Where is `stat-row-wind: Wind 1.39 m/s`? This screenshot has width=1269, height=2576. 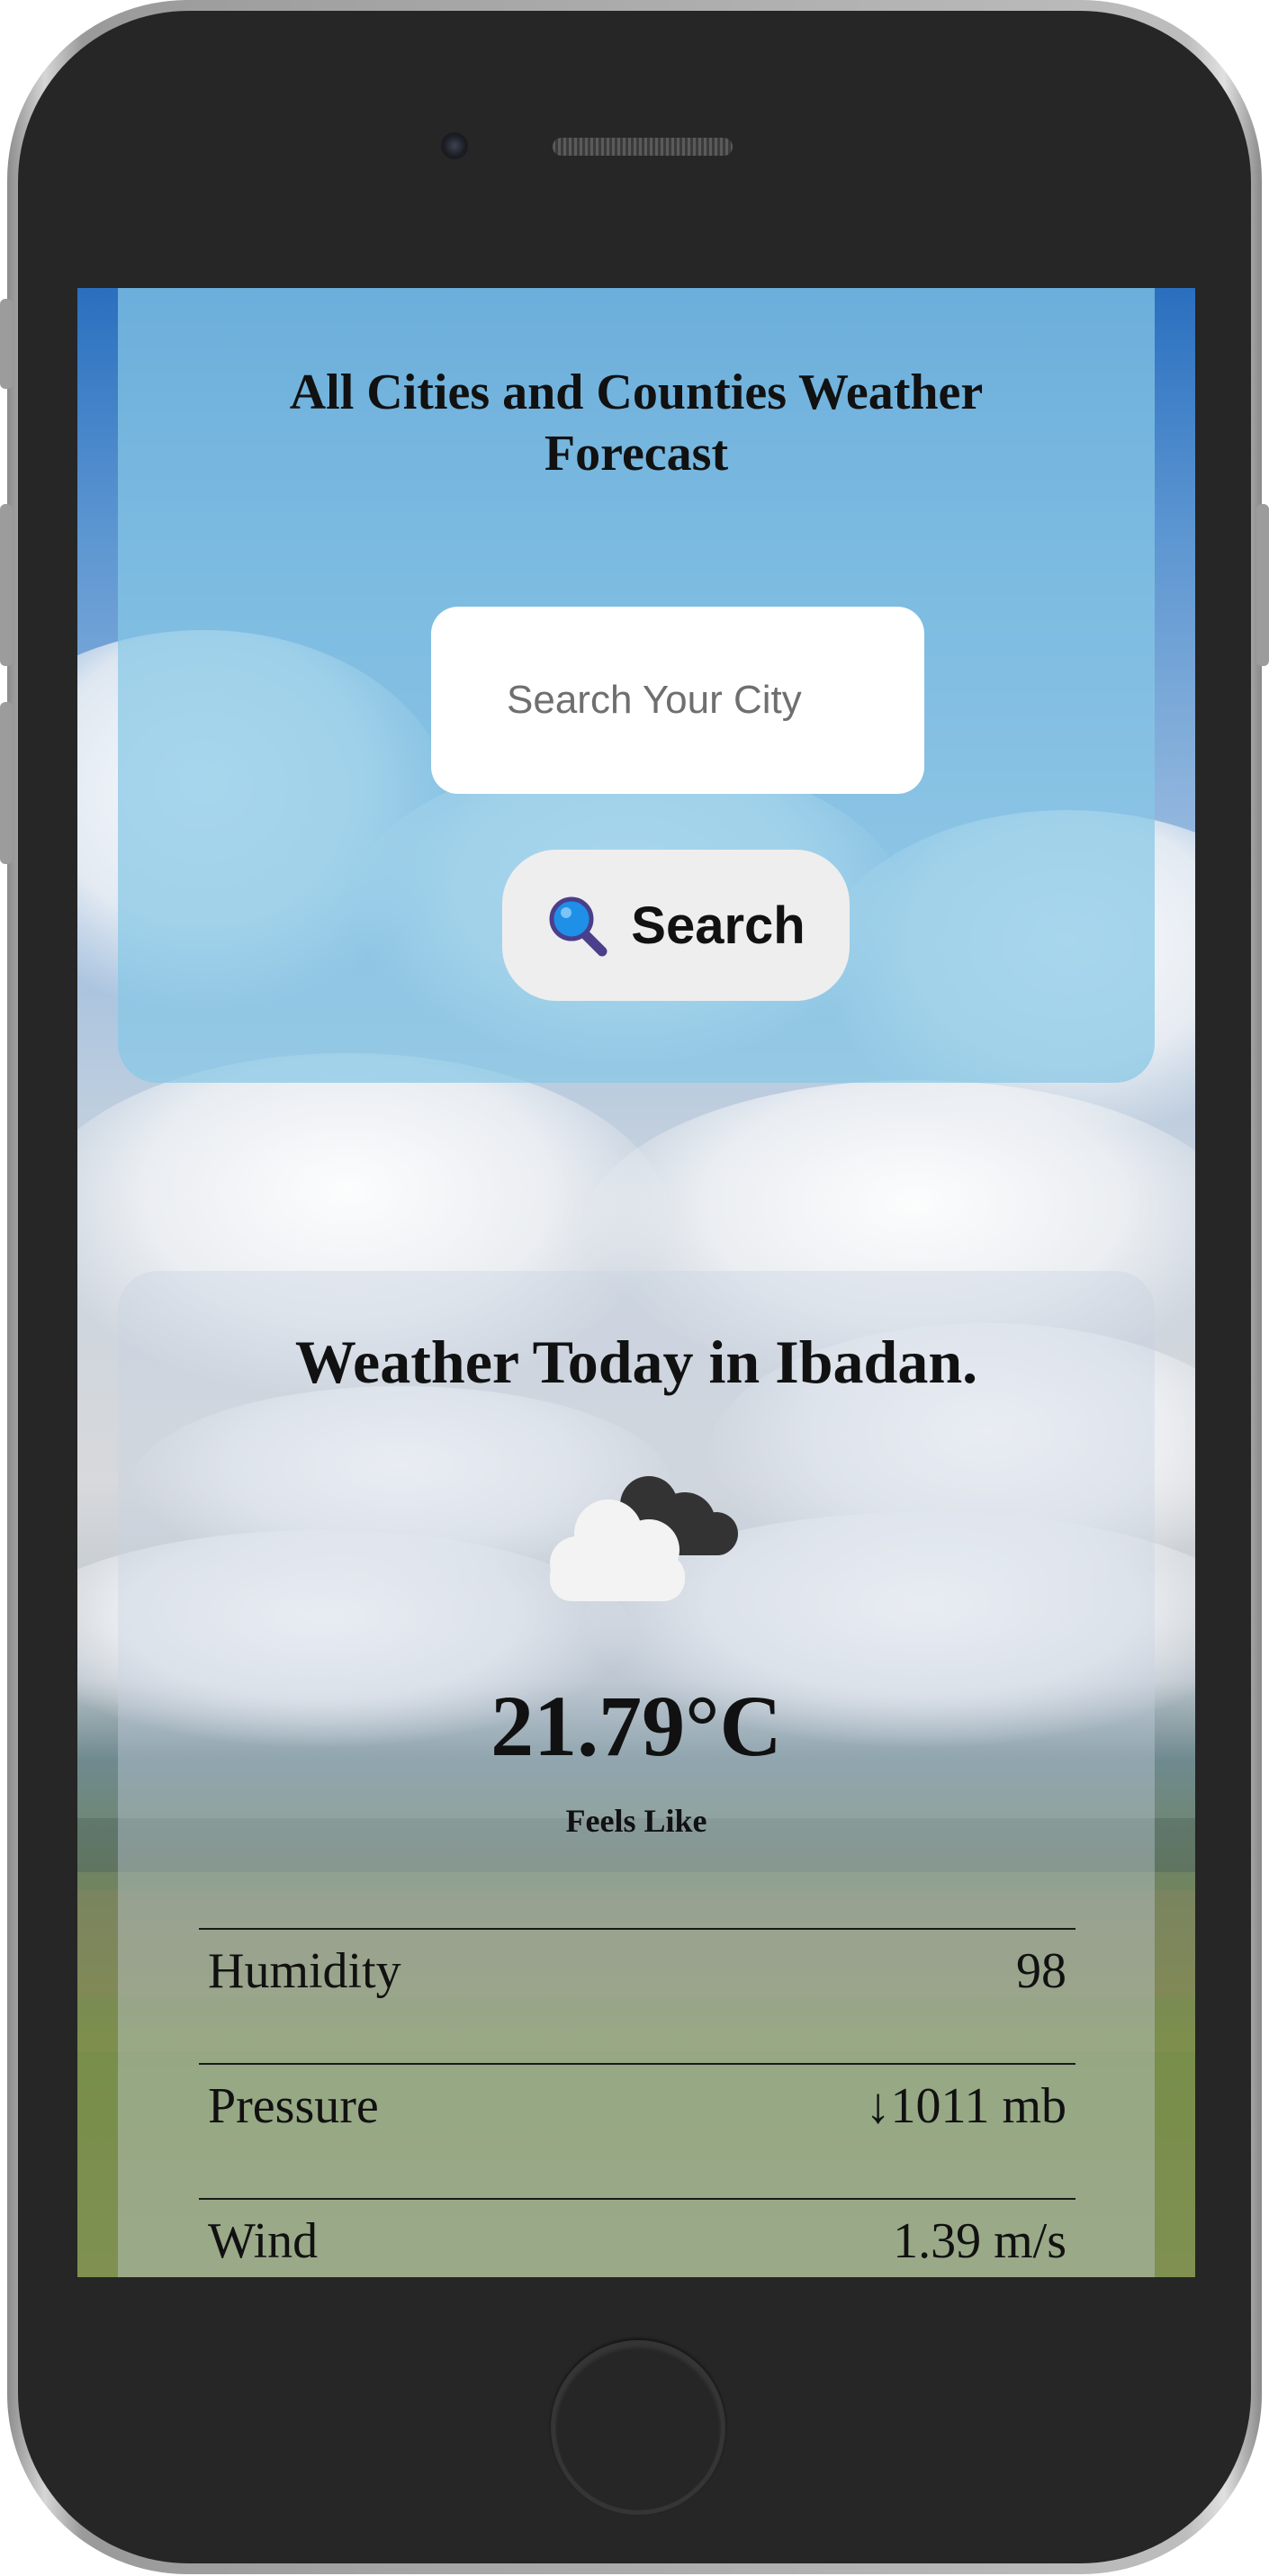 stat-row-wind: Wind 1.39 m/s is located at coordinates (637, 2237).